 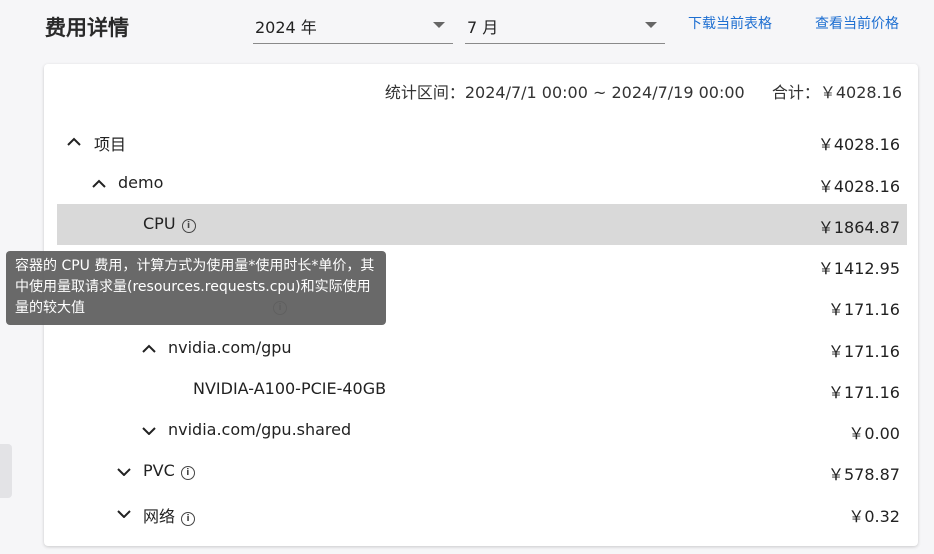 What do you see at coordinates (159, 470) in the screenshot?
I see `tree-row-label: PVC` at bounding box center [159, 470].